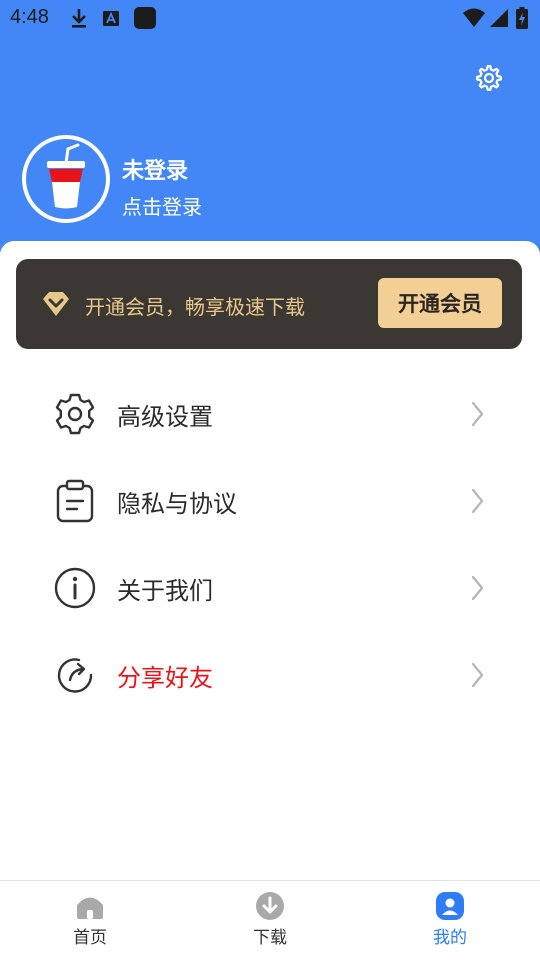 This screenshot has width=540, height=960. I want to click on clipboard-icon, so click(75, 501).